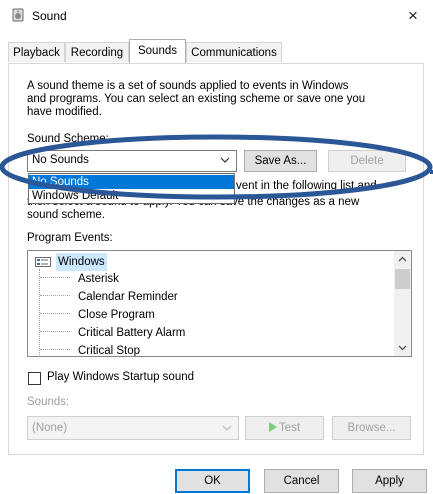 This screenshot has height=494, width=433. What do you see at coordinates (131, 196) in the screenshot?
I see `option-windows-default: Windows Default` at bounding box center [131, 196].